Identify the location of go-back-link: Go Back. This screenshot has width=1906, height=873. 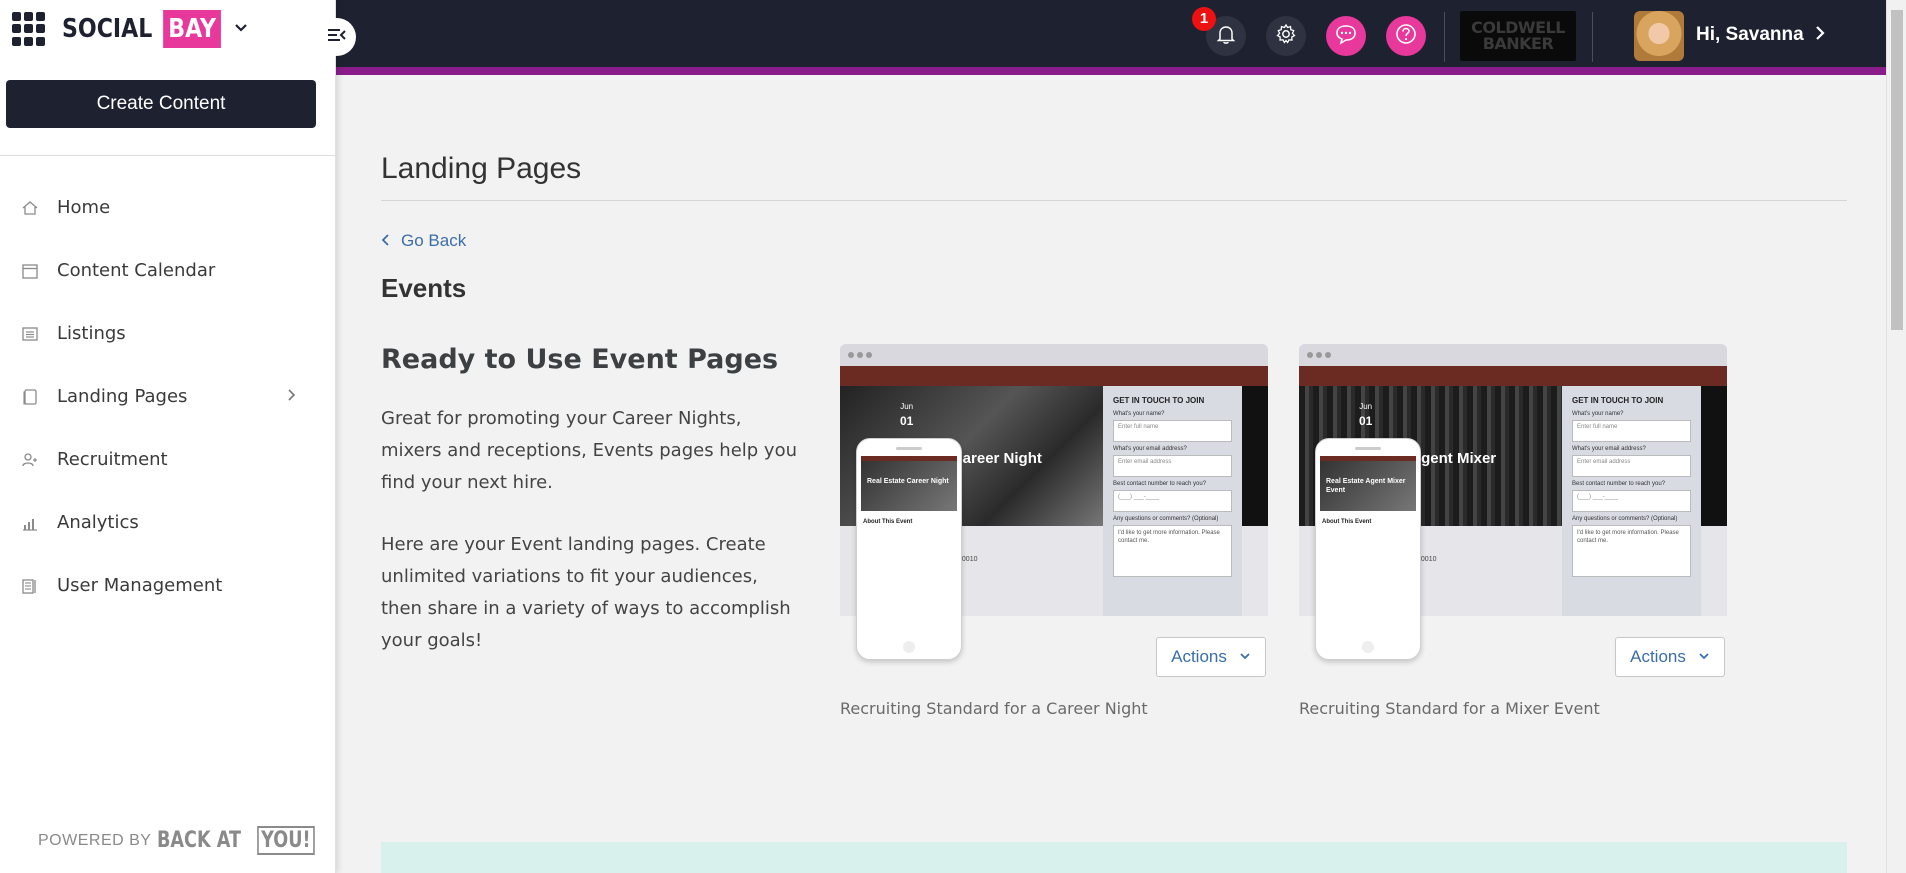
(423, 241).